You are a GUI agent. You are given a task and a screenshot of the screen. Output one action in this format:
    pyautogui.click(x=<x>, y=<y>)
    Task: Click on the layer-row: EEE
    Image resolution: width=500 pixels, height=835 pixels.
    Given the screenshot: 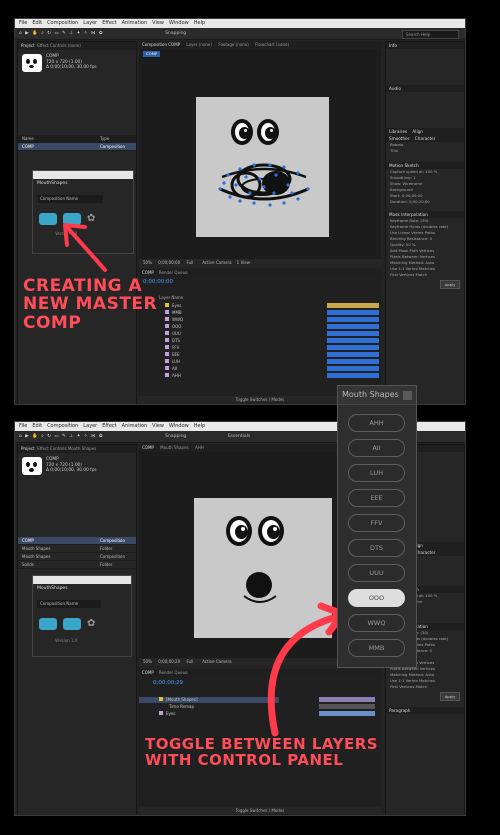 What is the action you would take?
    pyautogui.click(x=159, y=355)
    